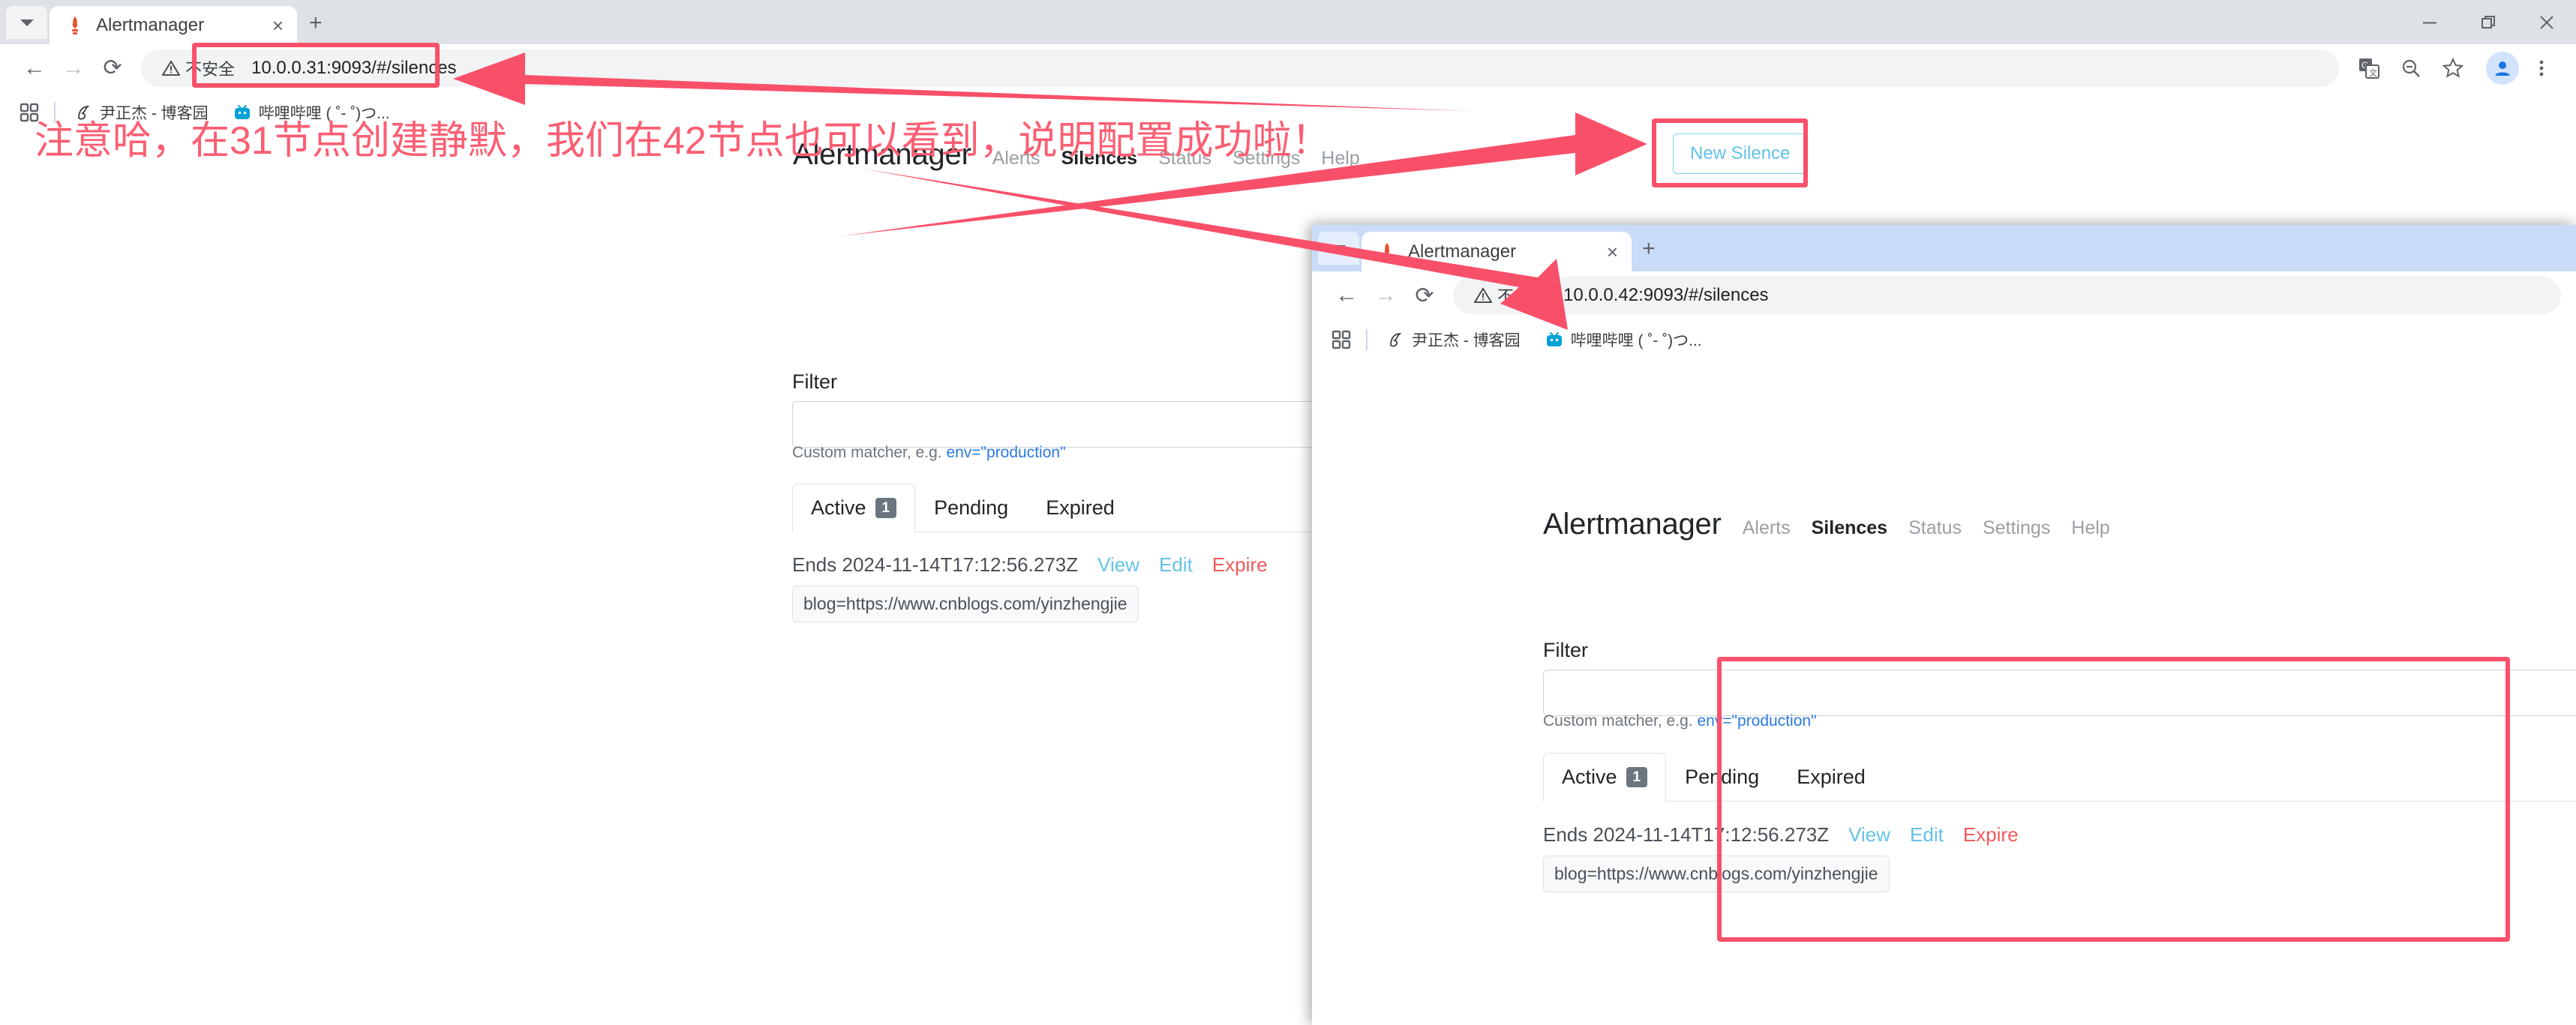 The height and width of the screenshot is (1025, 2576). Describe the element at coordinates (2059, 693) in the screenshot. I see `filter-input` at that location.